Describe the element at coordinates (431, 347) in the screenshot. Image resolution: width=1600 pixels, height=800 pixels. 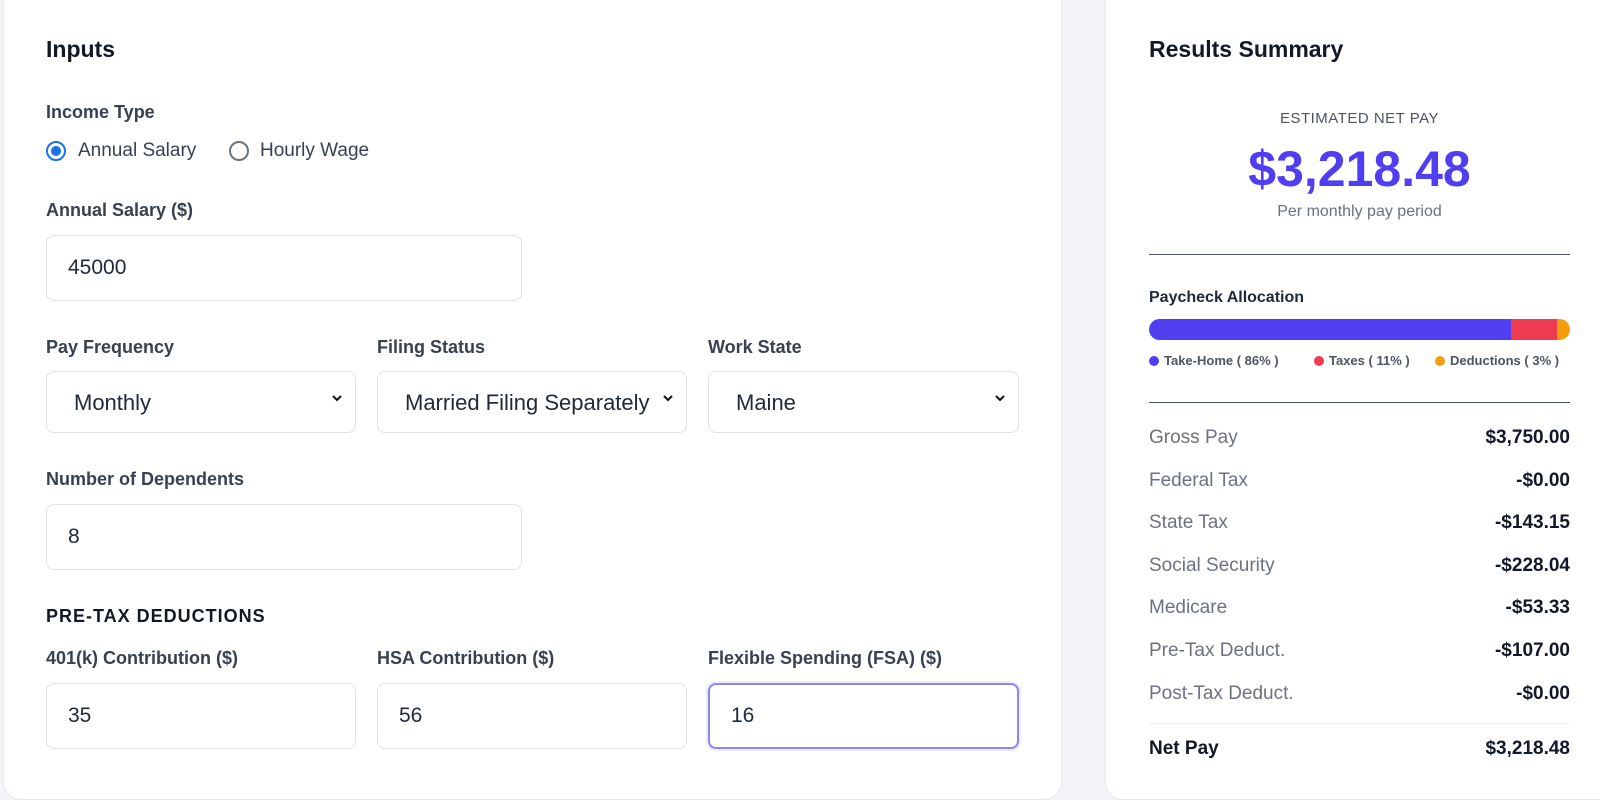
I see `filing-status-label: Filing Status` at that location.